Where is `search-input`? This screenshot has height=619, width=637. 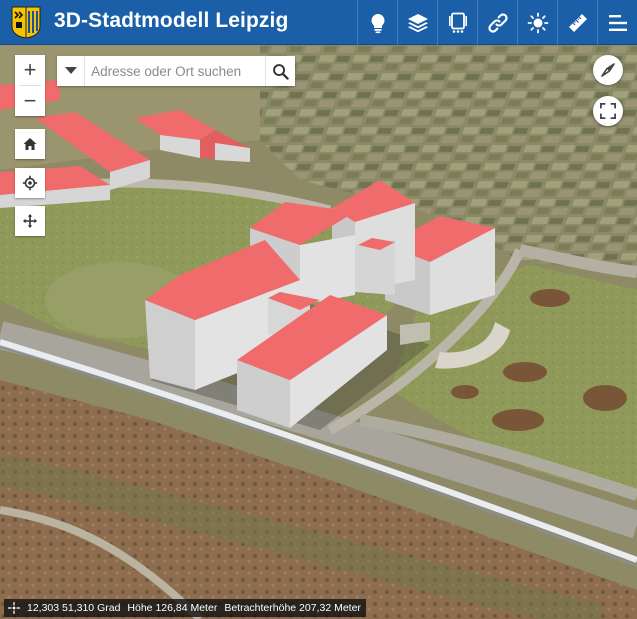 search-input is located at coordinates (175, 71).